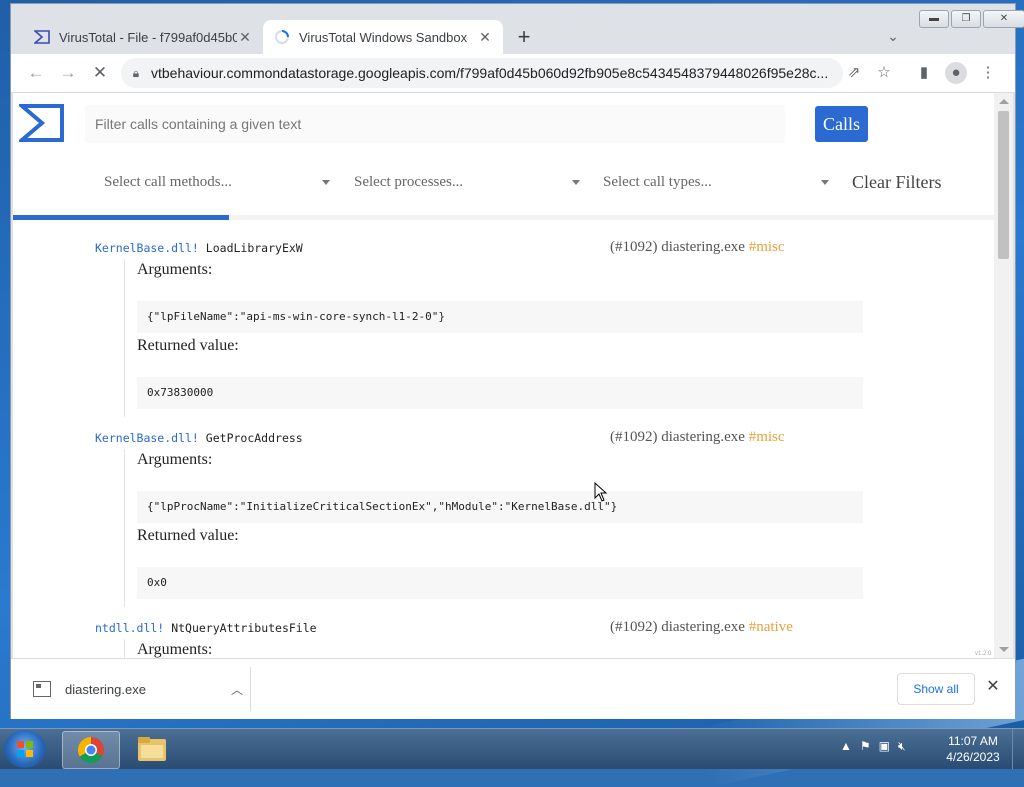 Image resolution: width=1024 pixels, height=787 pixels. Describe the element at coordinates (973, 741) in the screenshot. I see `clock-time: 11:07 AM` at that location.